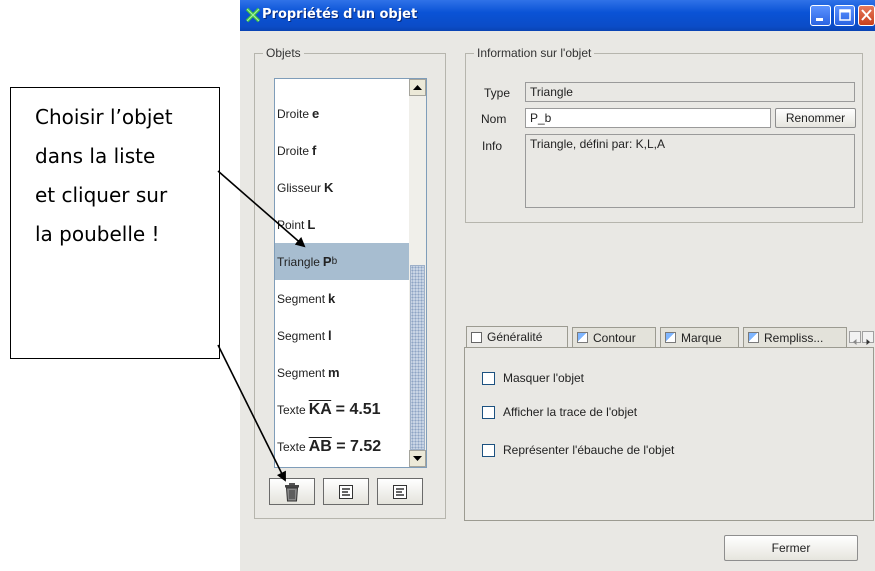  What do you see at coordinates (791, 548) in the screenshot?
I see `close-button: Fermer` at bounding box center [791, 548].